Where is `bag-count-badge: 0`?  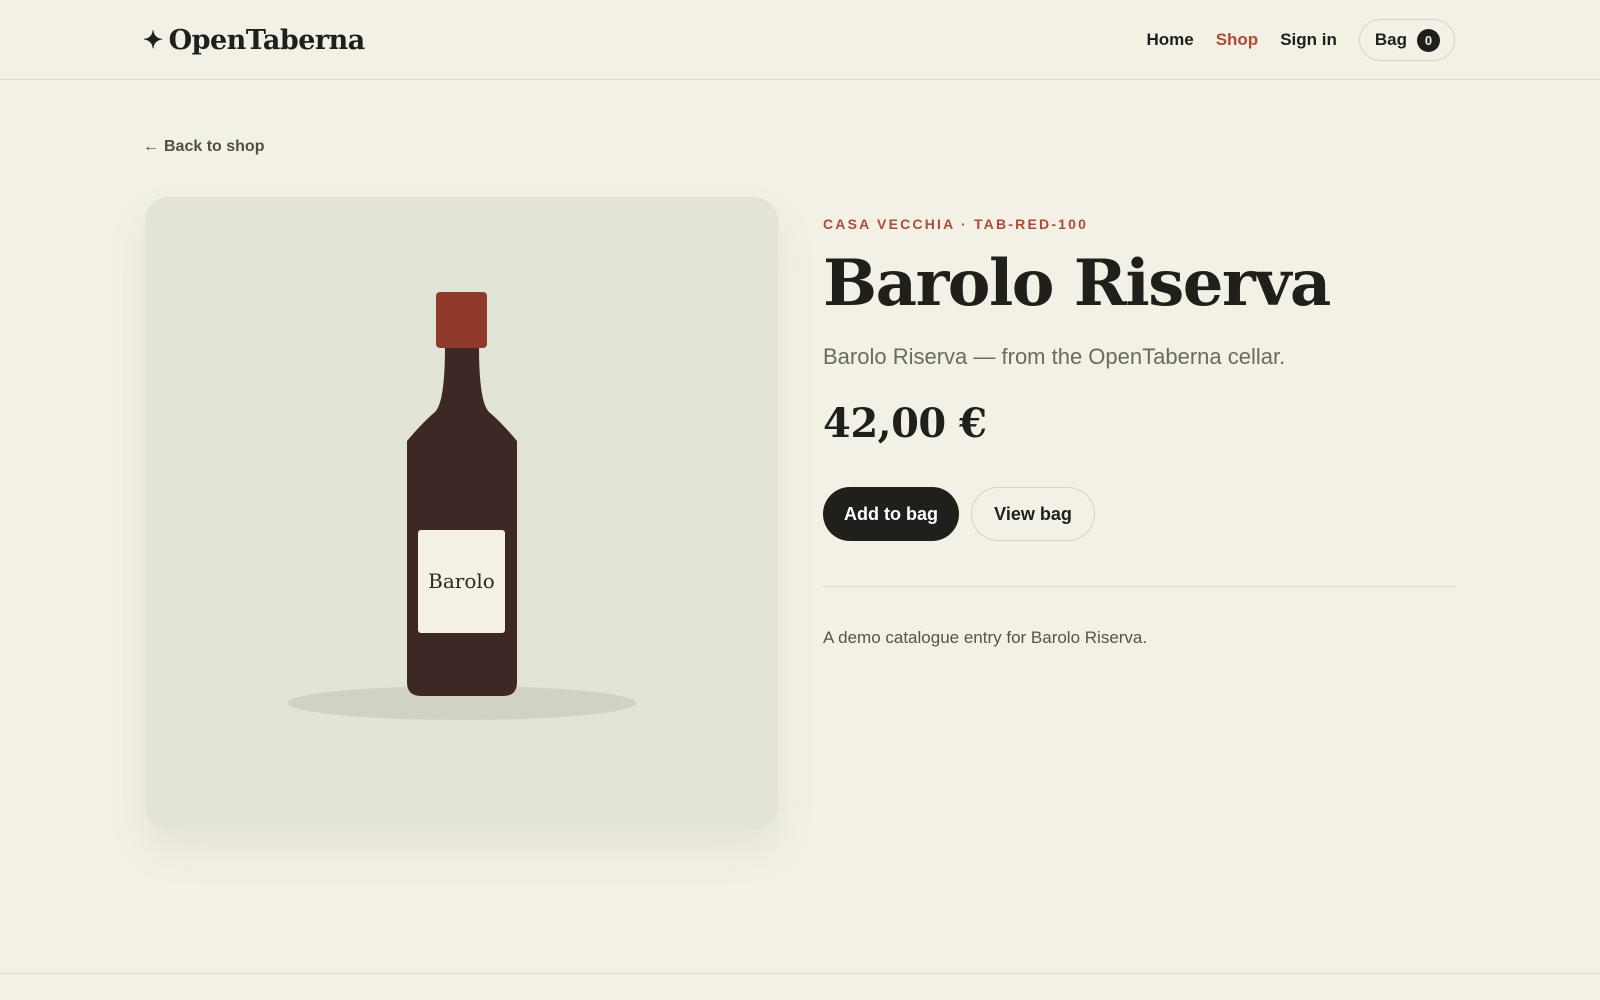
bag-count-badge: 0 is located at coordinates (1428, 40).